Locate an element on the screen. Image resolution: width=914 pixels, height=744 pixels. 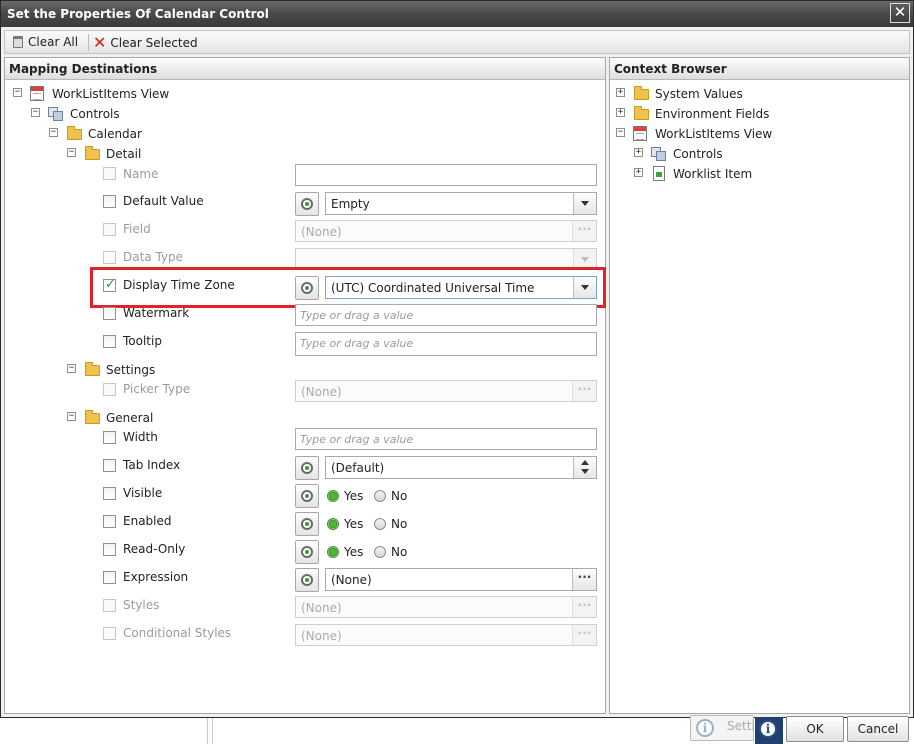
visible-label: Visible is located at coordinates (143, 493).